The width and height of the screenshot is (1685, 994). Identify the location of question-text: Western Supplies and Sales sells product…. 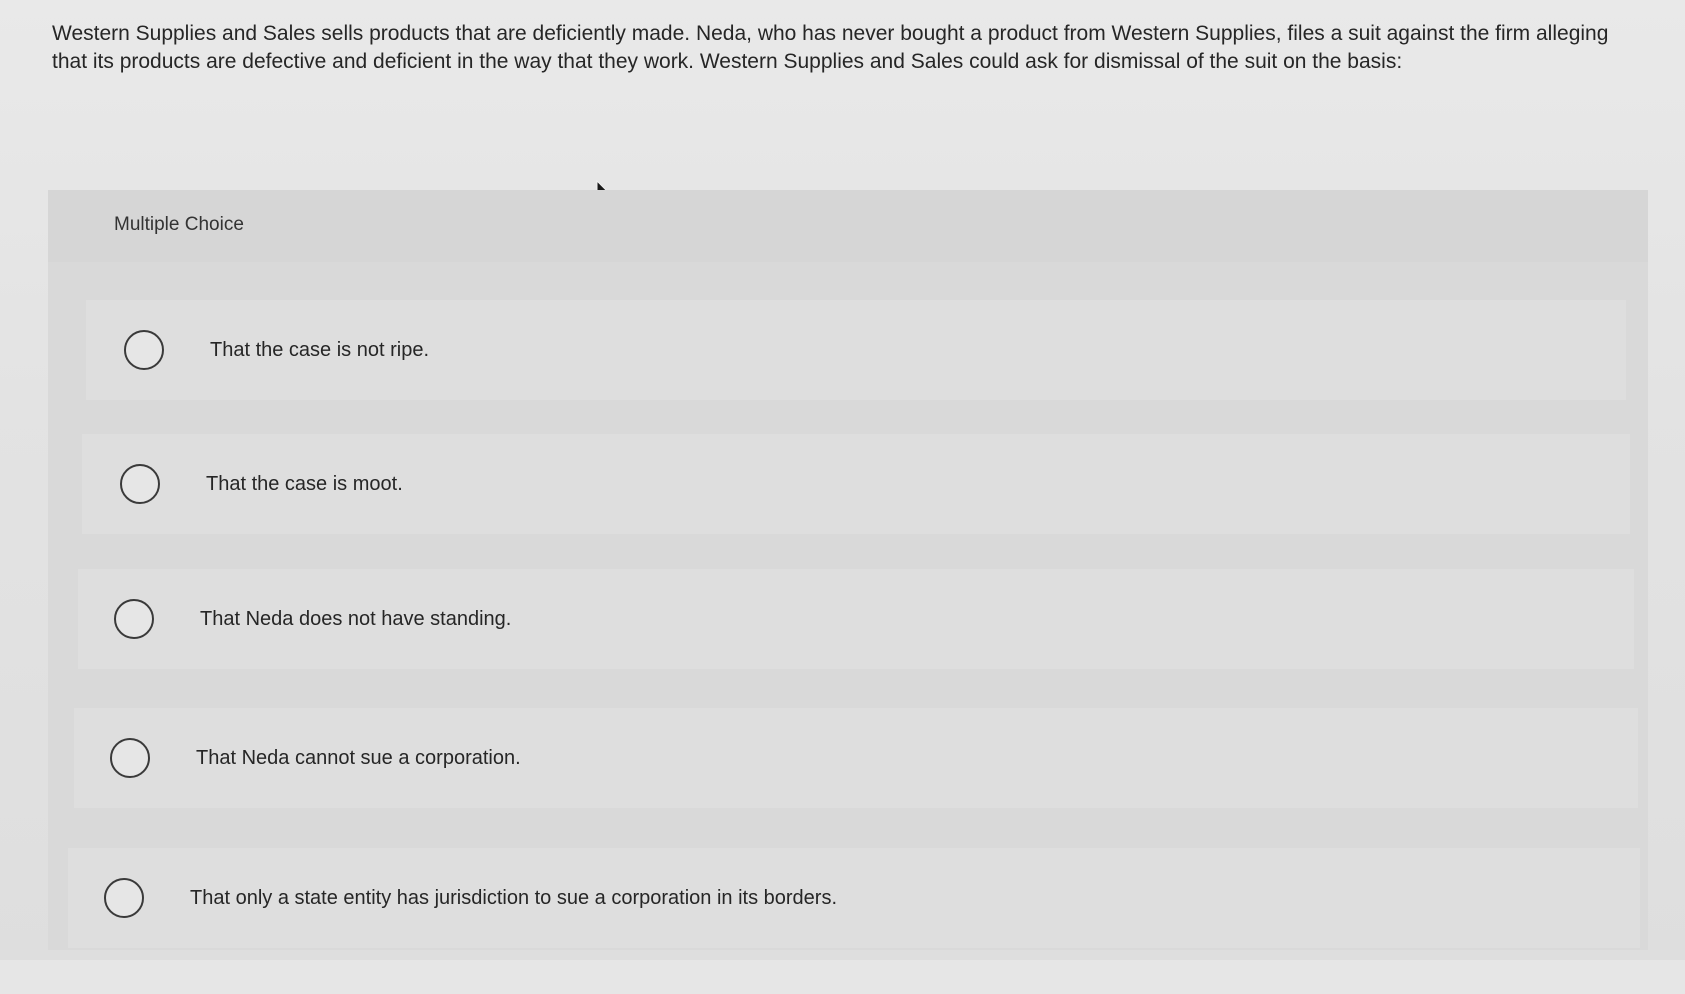
(830, 47).